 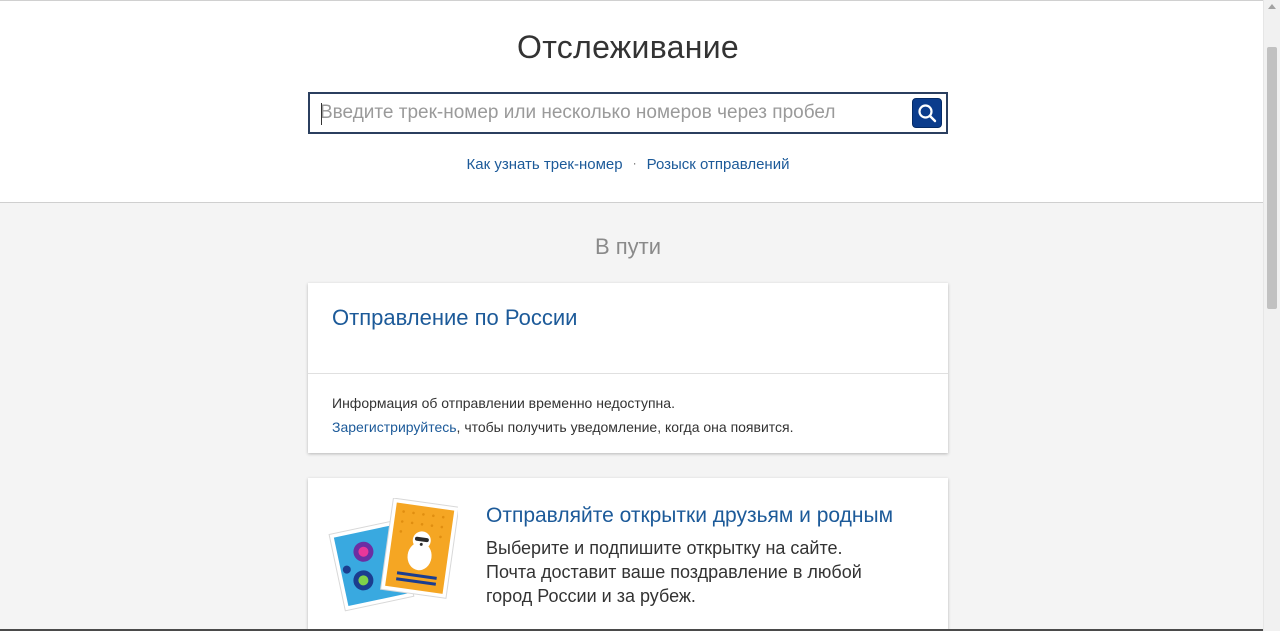 I want to click on promo-line: Почта доставит ваше поздравление в любой, so click(x=674, y=572).